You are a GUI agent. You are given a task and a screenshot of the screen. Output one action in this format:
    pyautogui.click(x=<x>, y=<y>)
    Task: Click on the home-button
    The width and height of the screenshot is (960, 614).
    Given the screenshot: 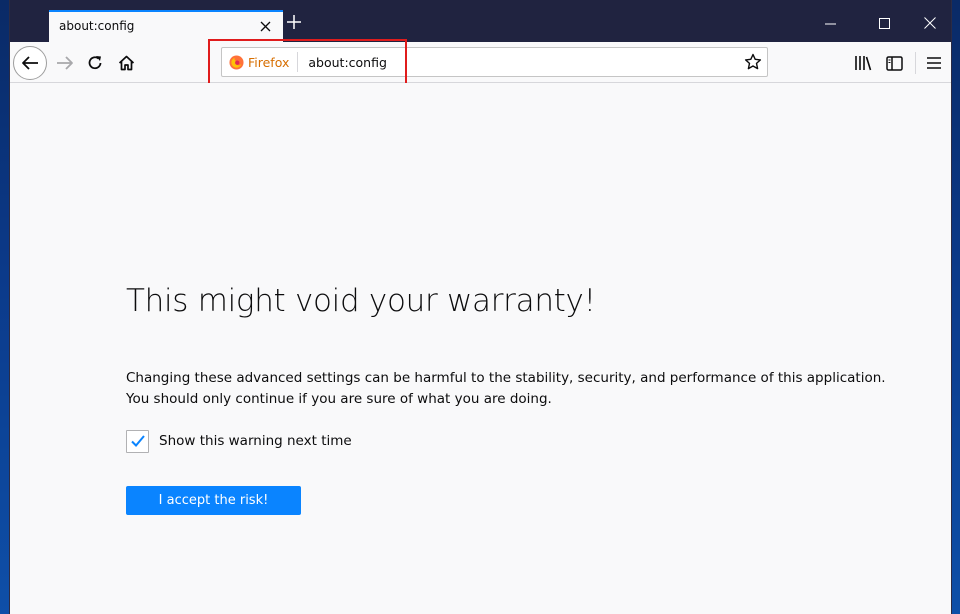 What is the action you would take?
    pyautogui.click(x=126, y=63)
    